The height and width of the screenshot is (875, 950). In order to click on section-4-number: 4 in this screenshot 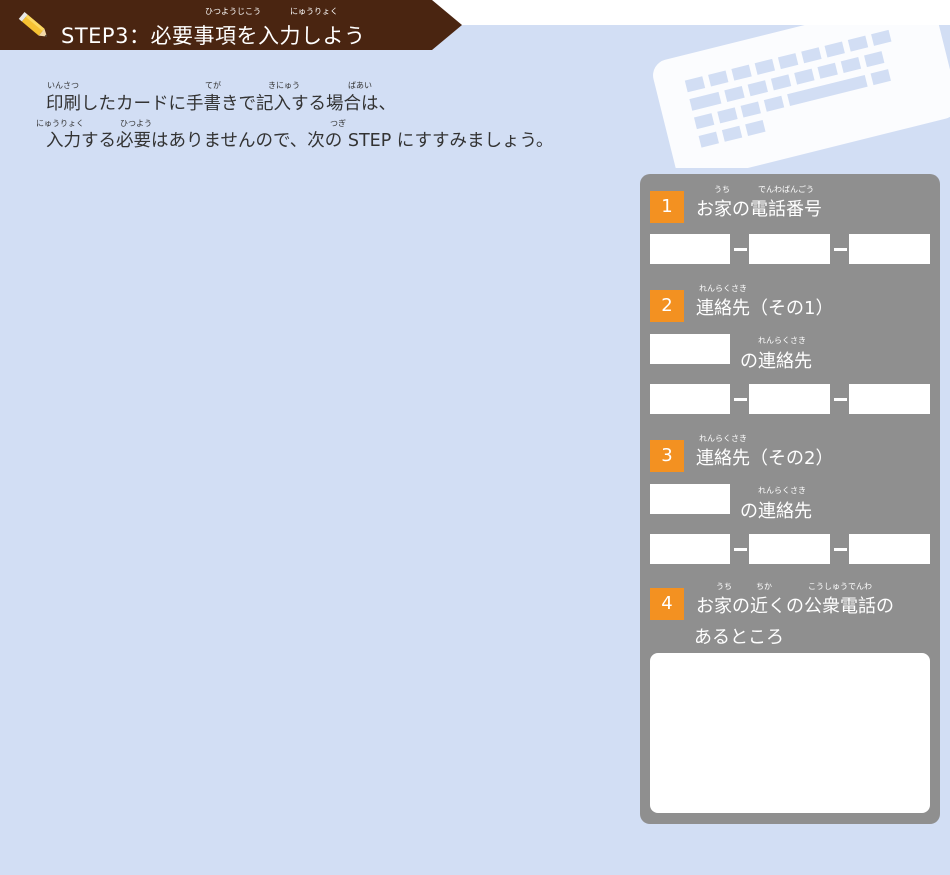, I will do `click(667, 604)`.